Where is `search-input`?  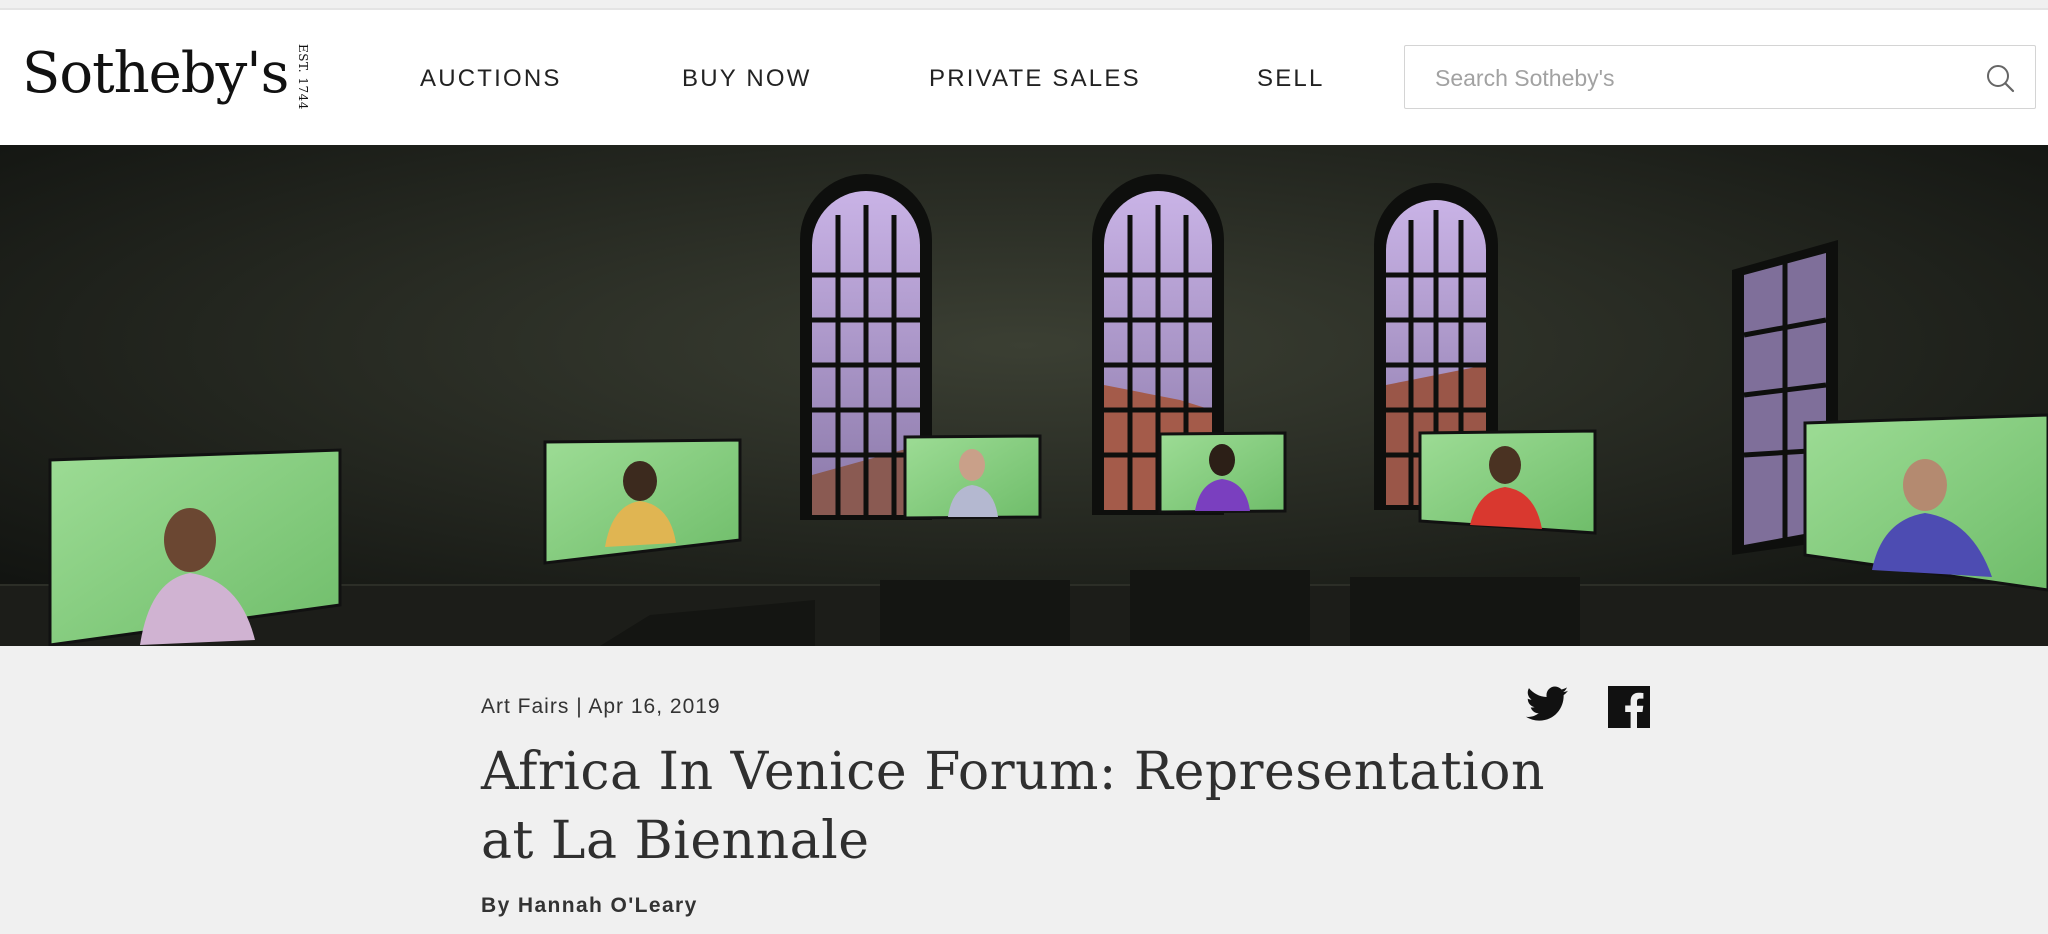
search-input is located at coordinates (1695, 78).